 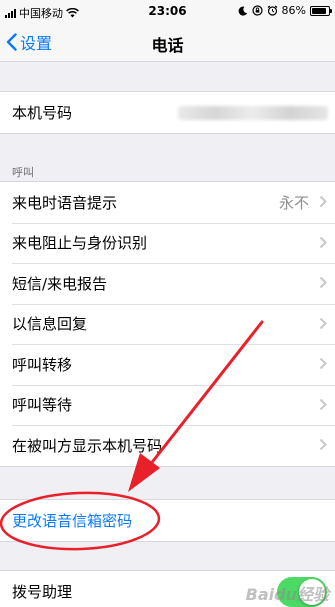 I want to click on respond-with-text-row: 以信息回复, so click(x=167, y=324).